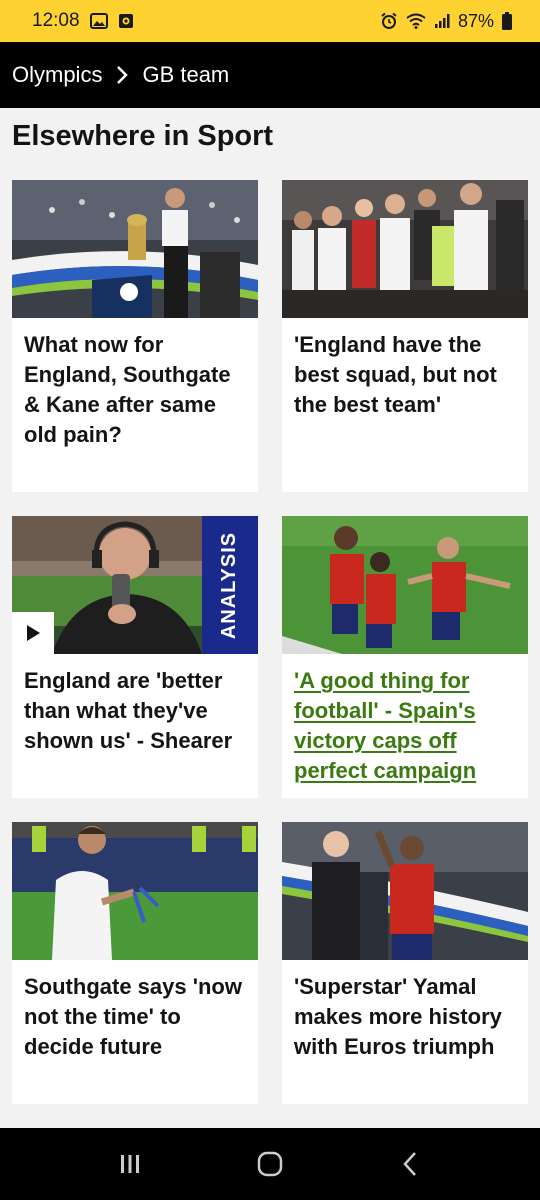  I want to click on alarm-icon, so click(389, 21).